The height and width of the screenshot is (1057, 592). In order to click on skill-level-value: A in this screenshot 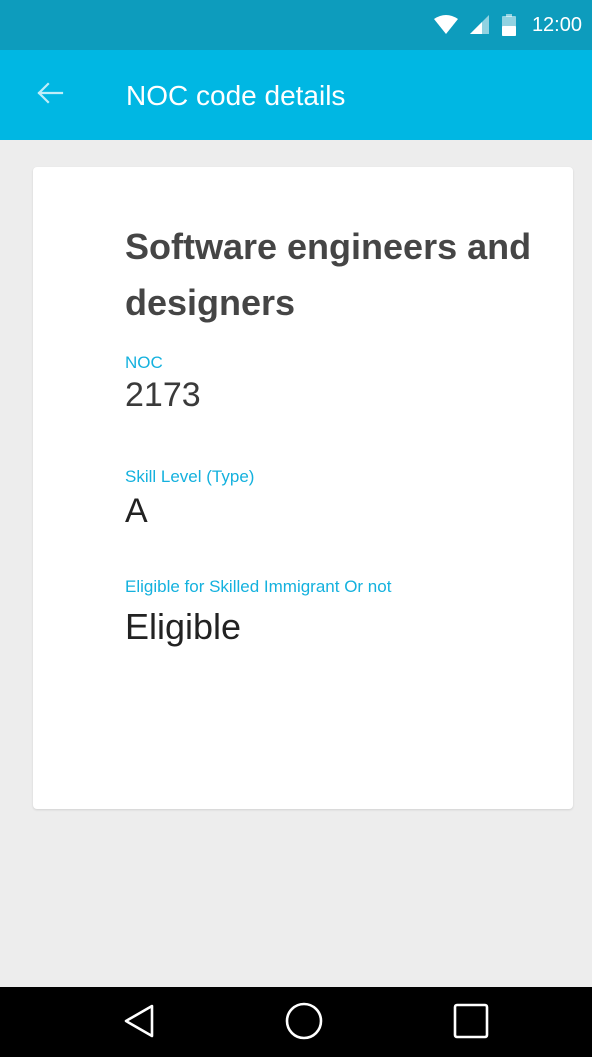, I will do `click(136, 511)`.